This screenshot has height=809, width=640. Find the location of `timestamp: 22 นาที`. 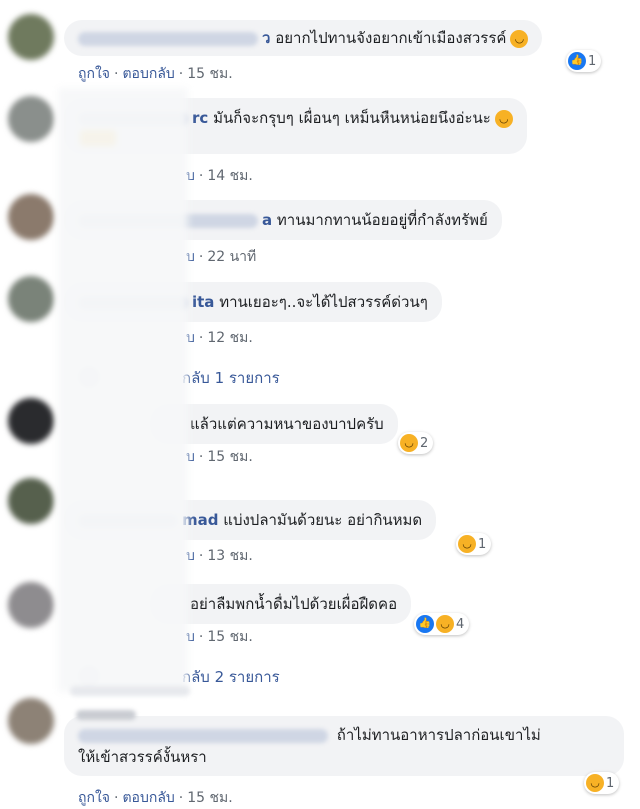

timestamp: 22 นาที is located at coordinates (231, 257).